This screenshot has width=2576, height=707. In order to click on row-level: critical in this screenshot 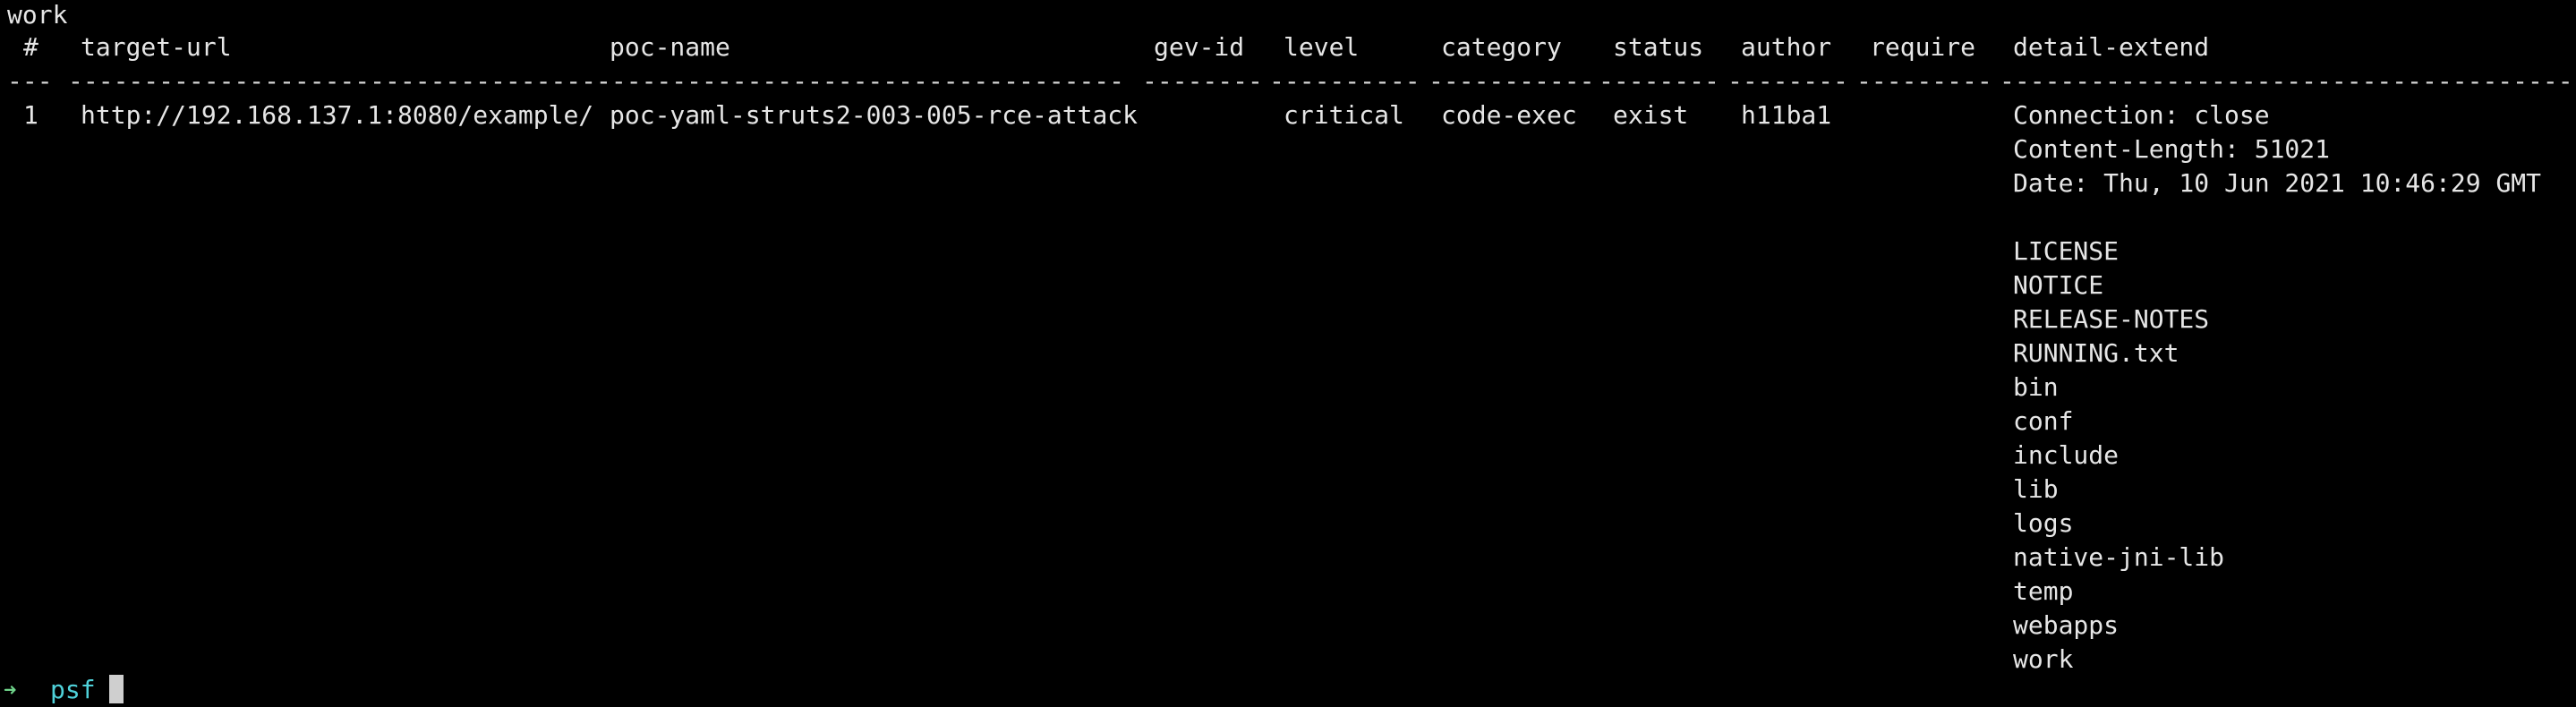, I will do `click(1344, 115)`.